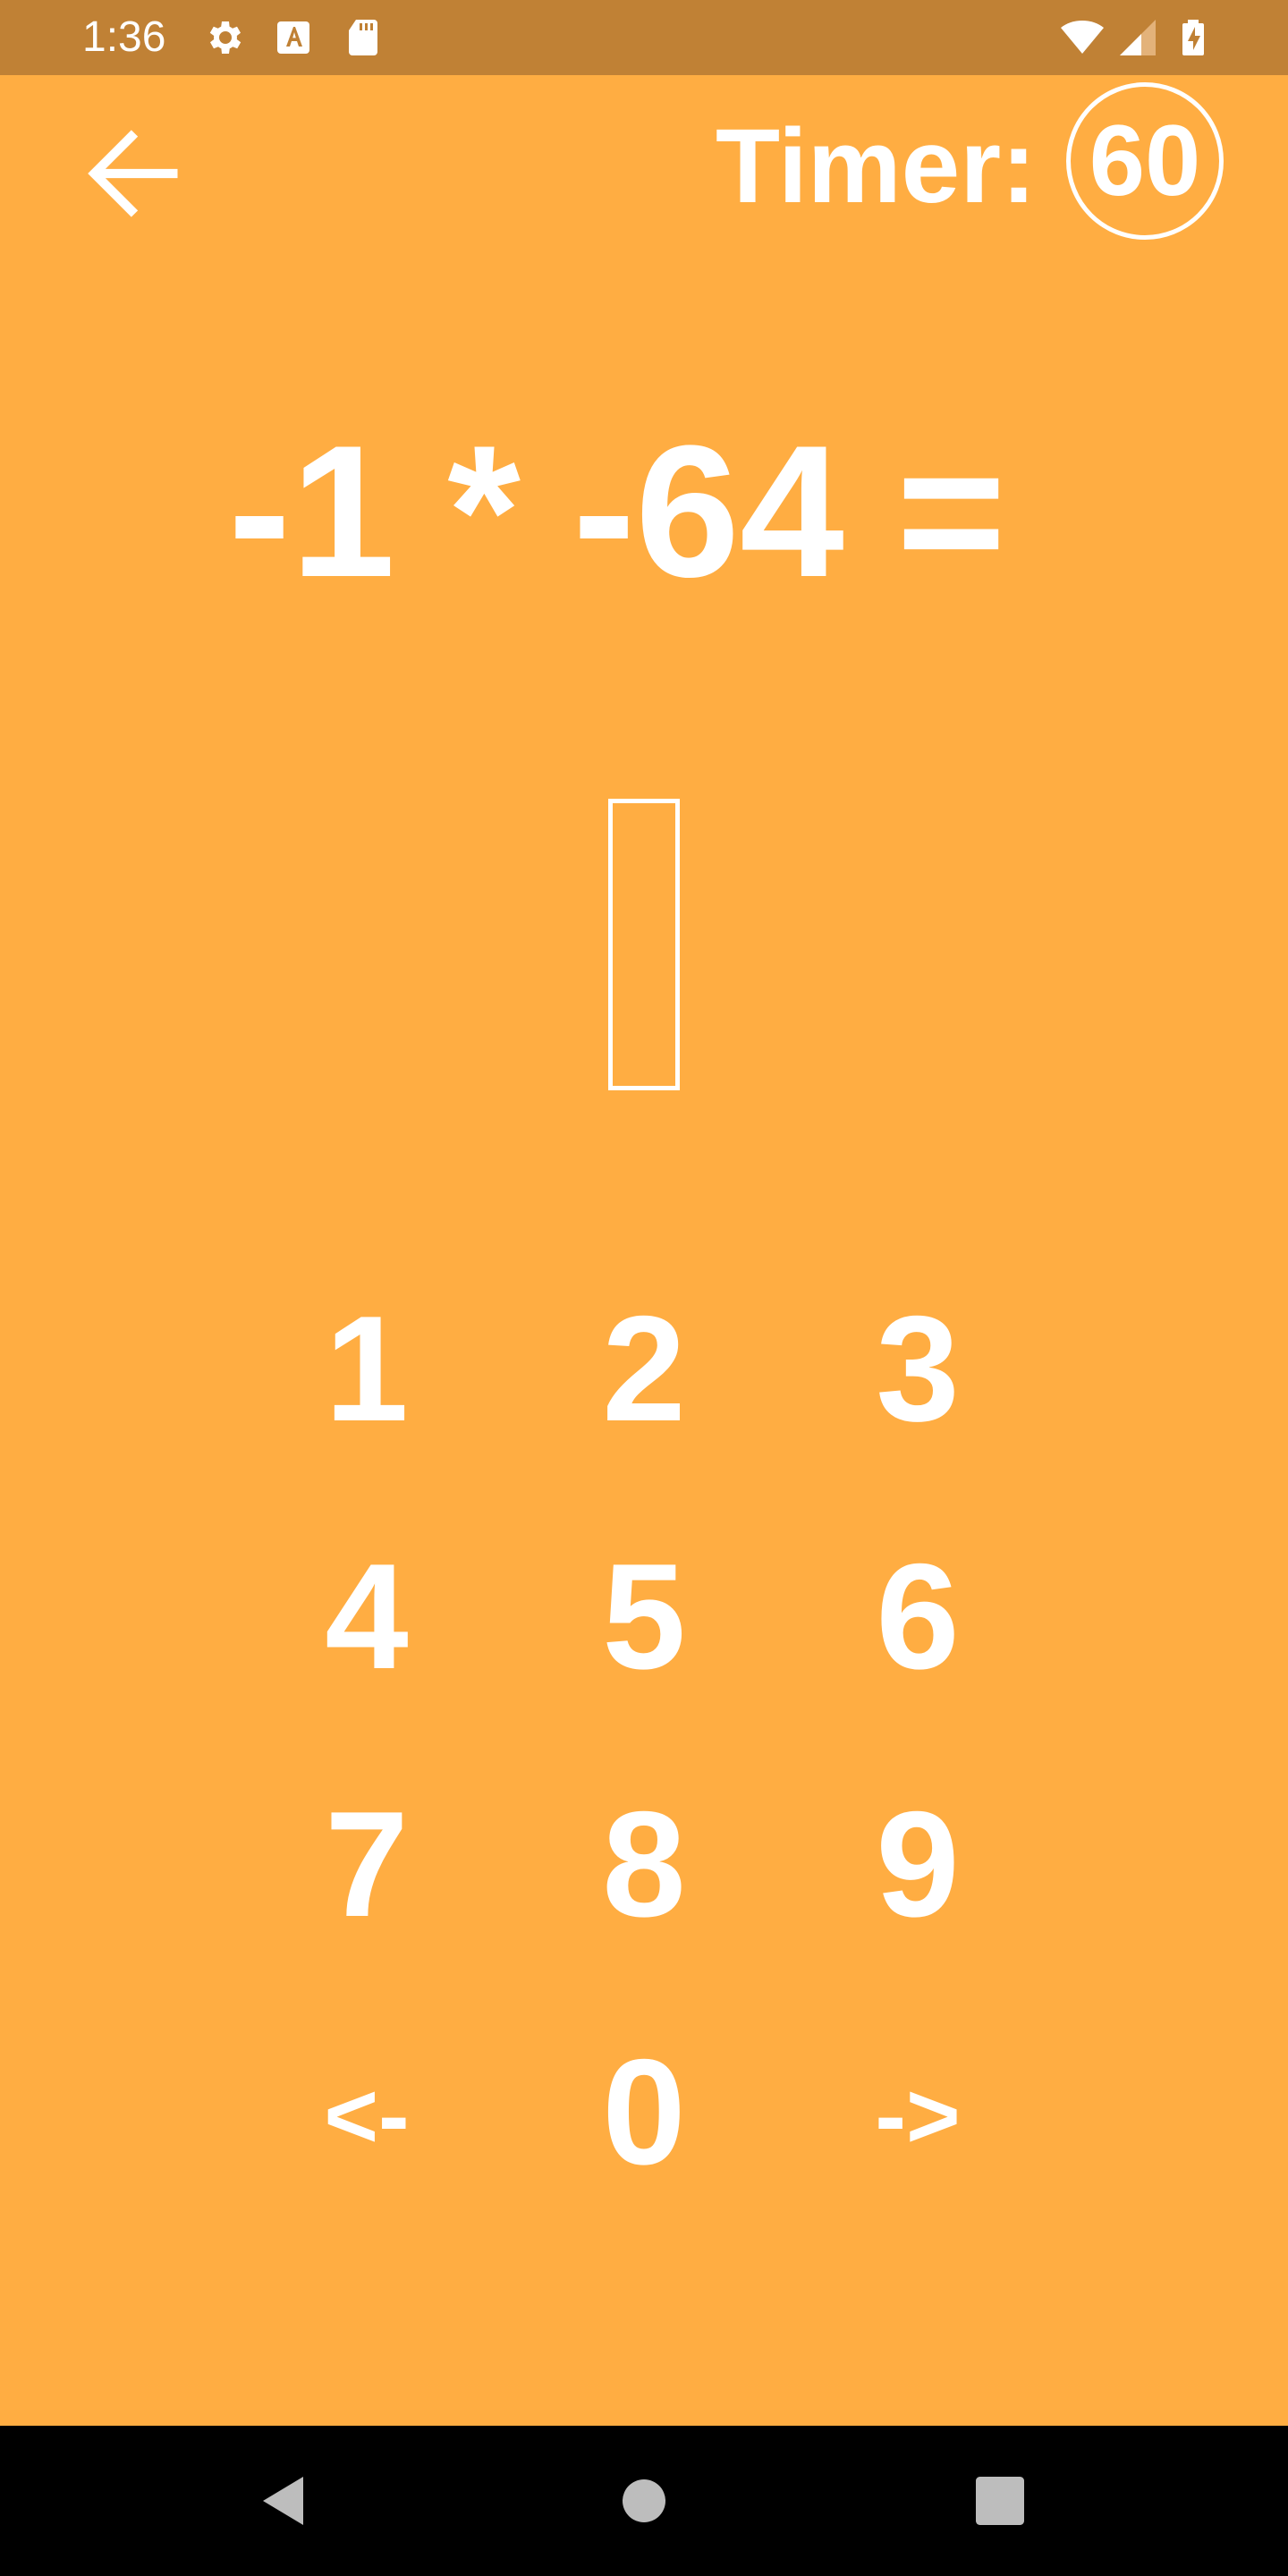 The image size is (1288, 2576). Describe the element at coordinates (366, 1616) in the screenshot. I see `key-4: 4` at that location.